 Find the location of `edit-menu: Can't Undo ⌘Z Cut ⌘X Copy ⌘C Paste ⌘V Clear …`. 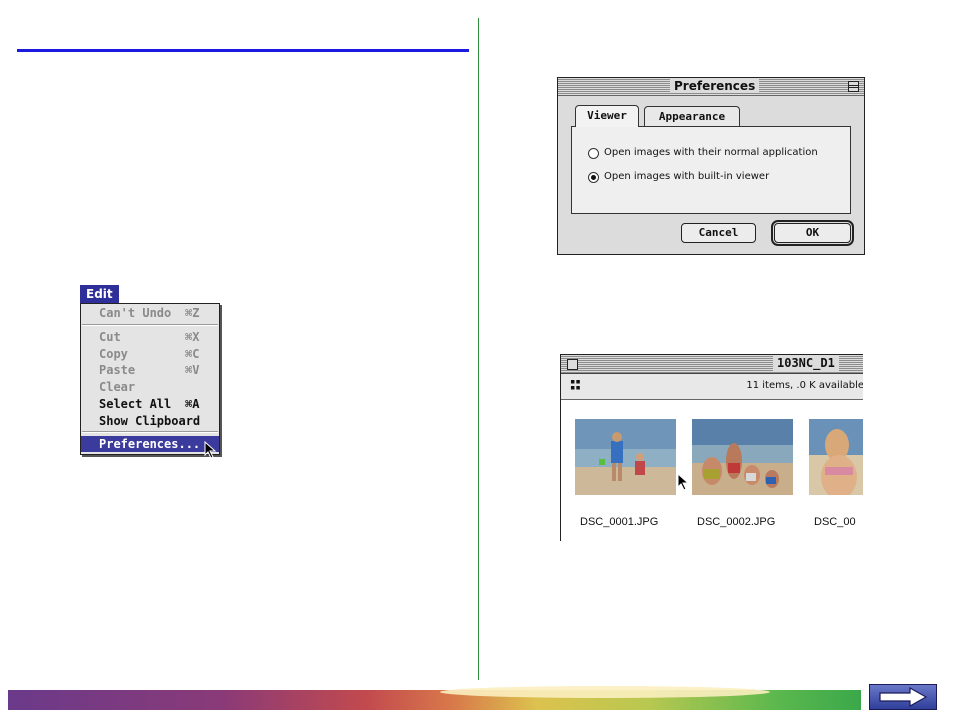

edit-menu: Can't Undo ⌘Z Cut ⌘X Copy ⌘C Paste ⌘V Clear … is located at coordinates (150, 379).